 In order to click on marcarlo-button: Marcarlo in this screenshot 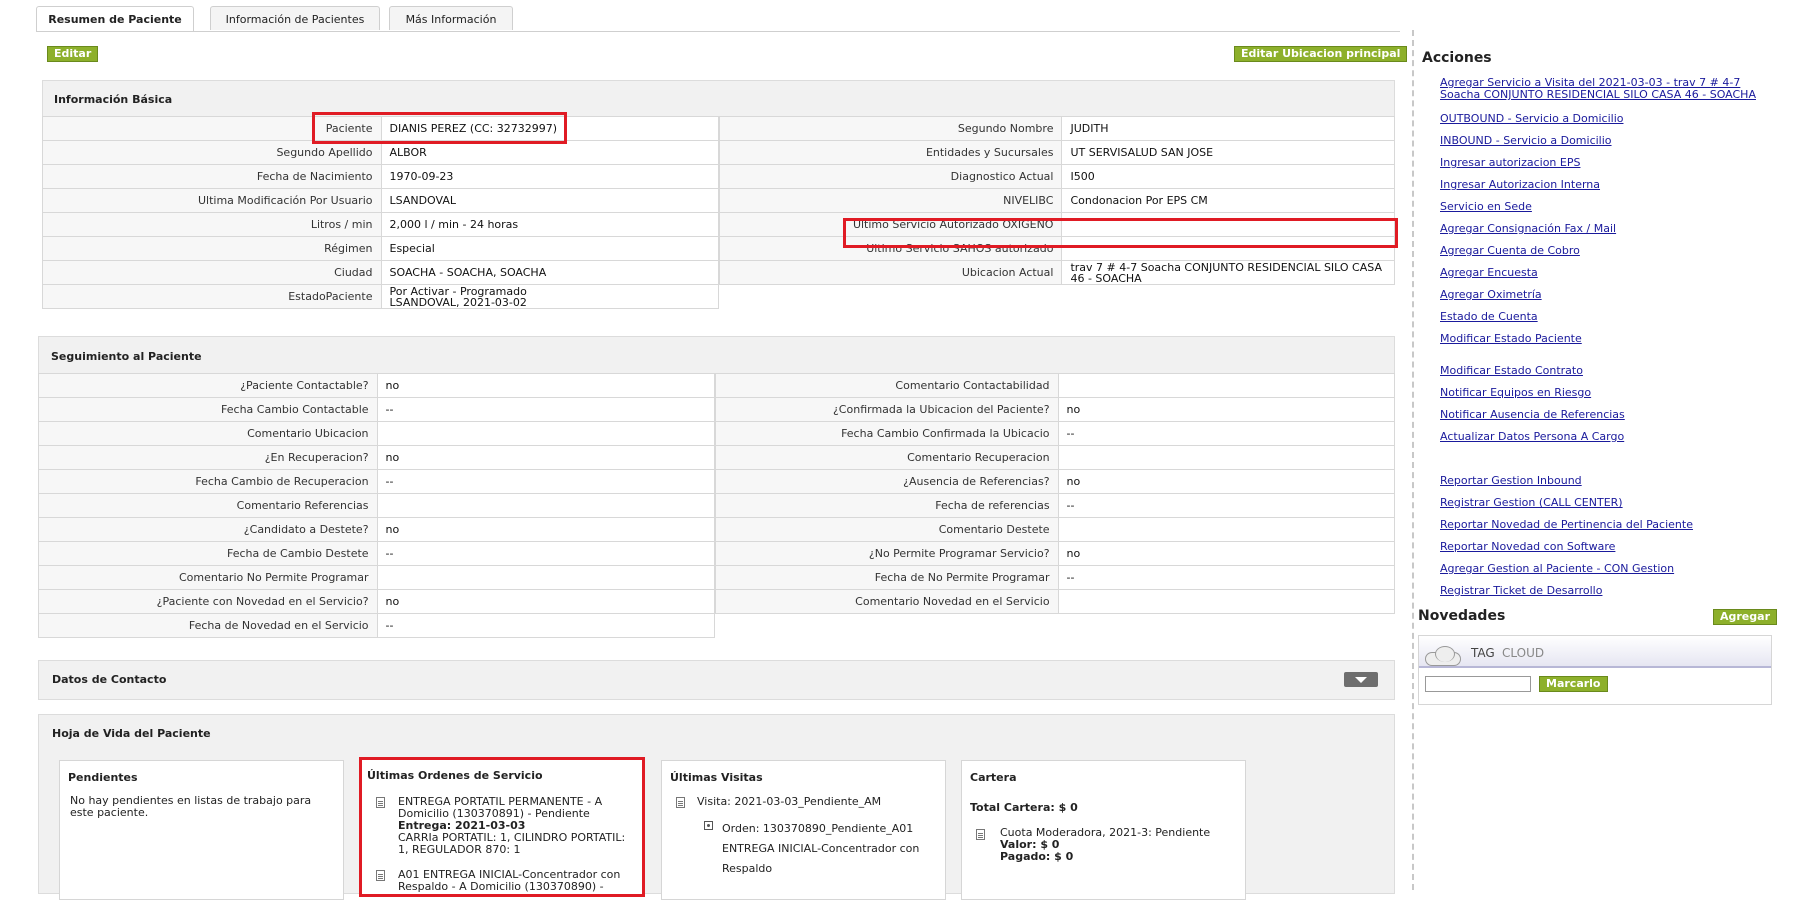, I will do `click(1573, 684)`.